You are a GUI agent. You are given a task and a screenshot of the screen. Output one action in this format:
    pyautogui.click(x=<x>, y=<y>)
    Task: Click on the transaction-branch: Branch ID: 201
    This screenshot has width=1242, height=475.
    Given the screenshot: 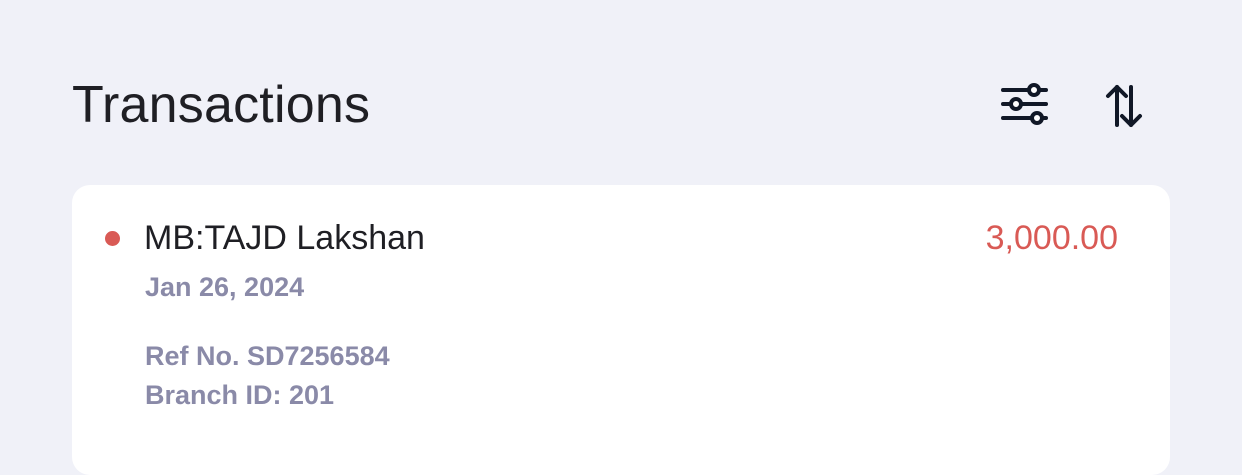 What is the action you would take?
    pyautogui.click(x=240, y=395)
    